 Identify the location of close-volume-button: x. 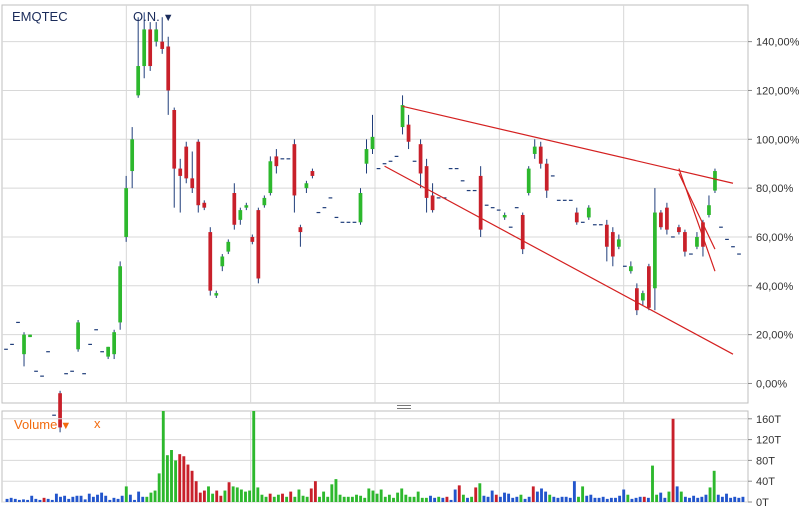
(97, 423).